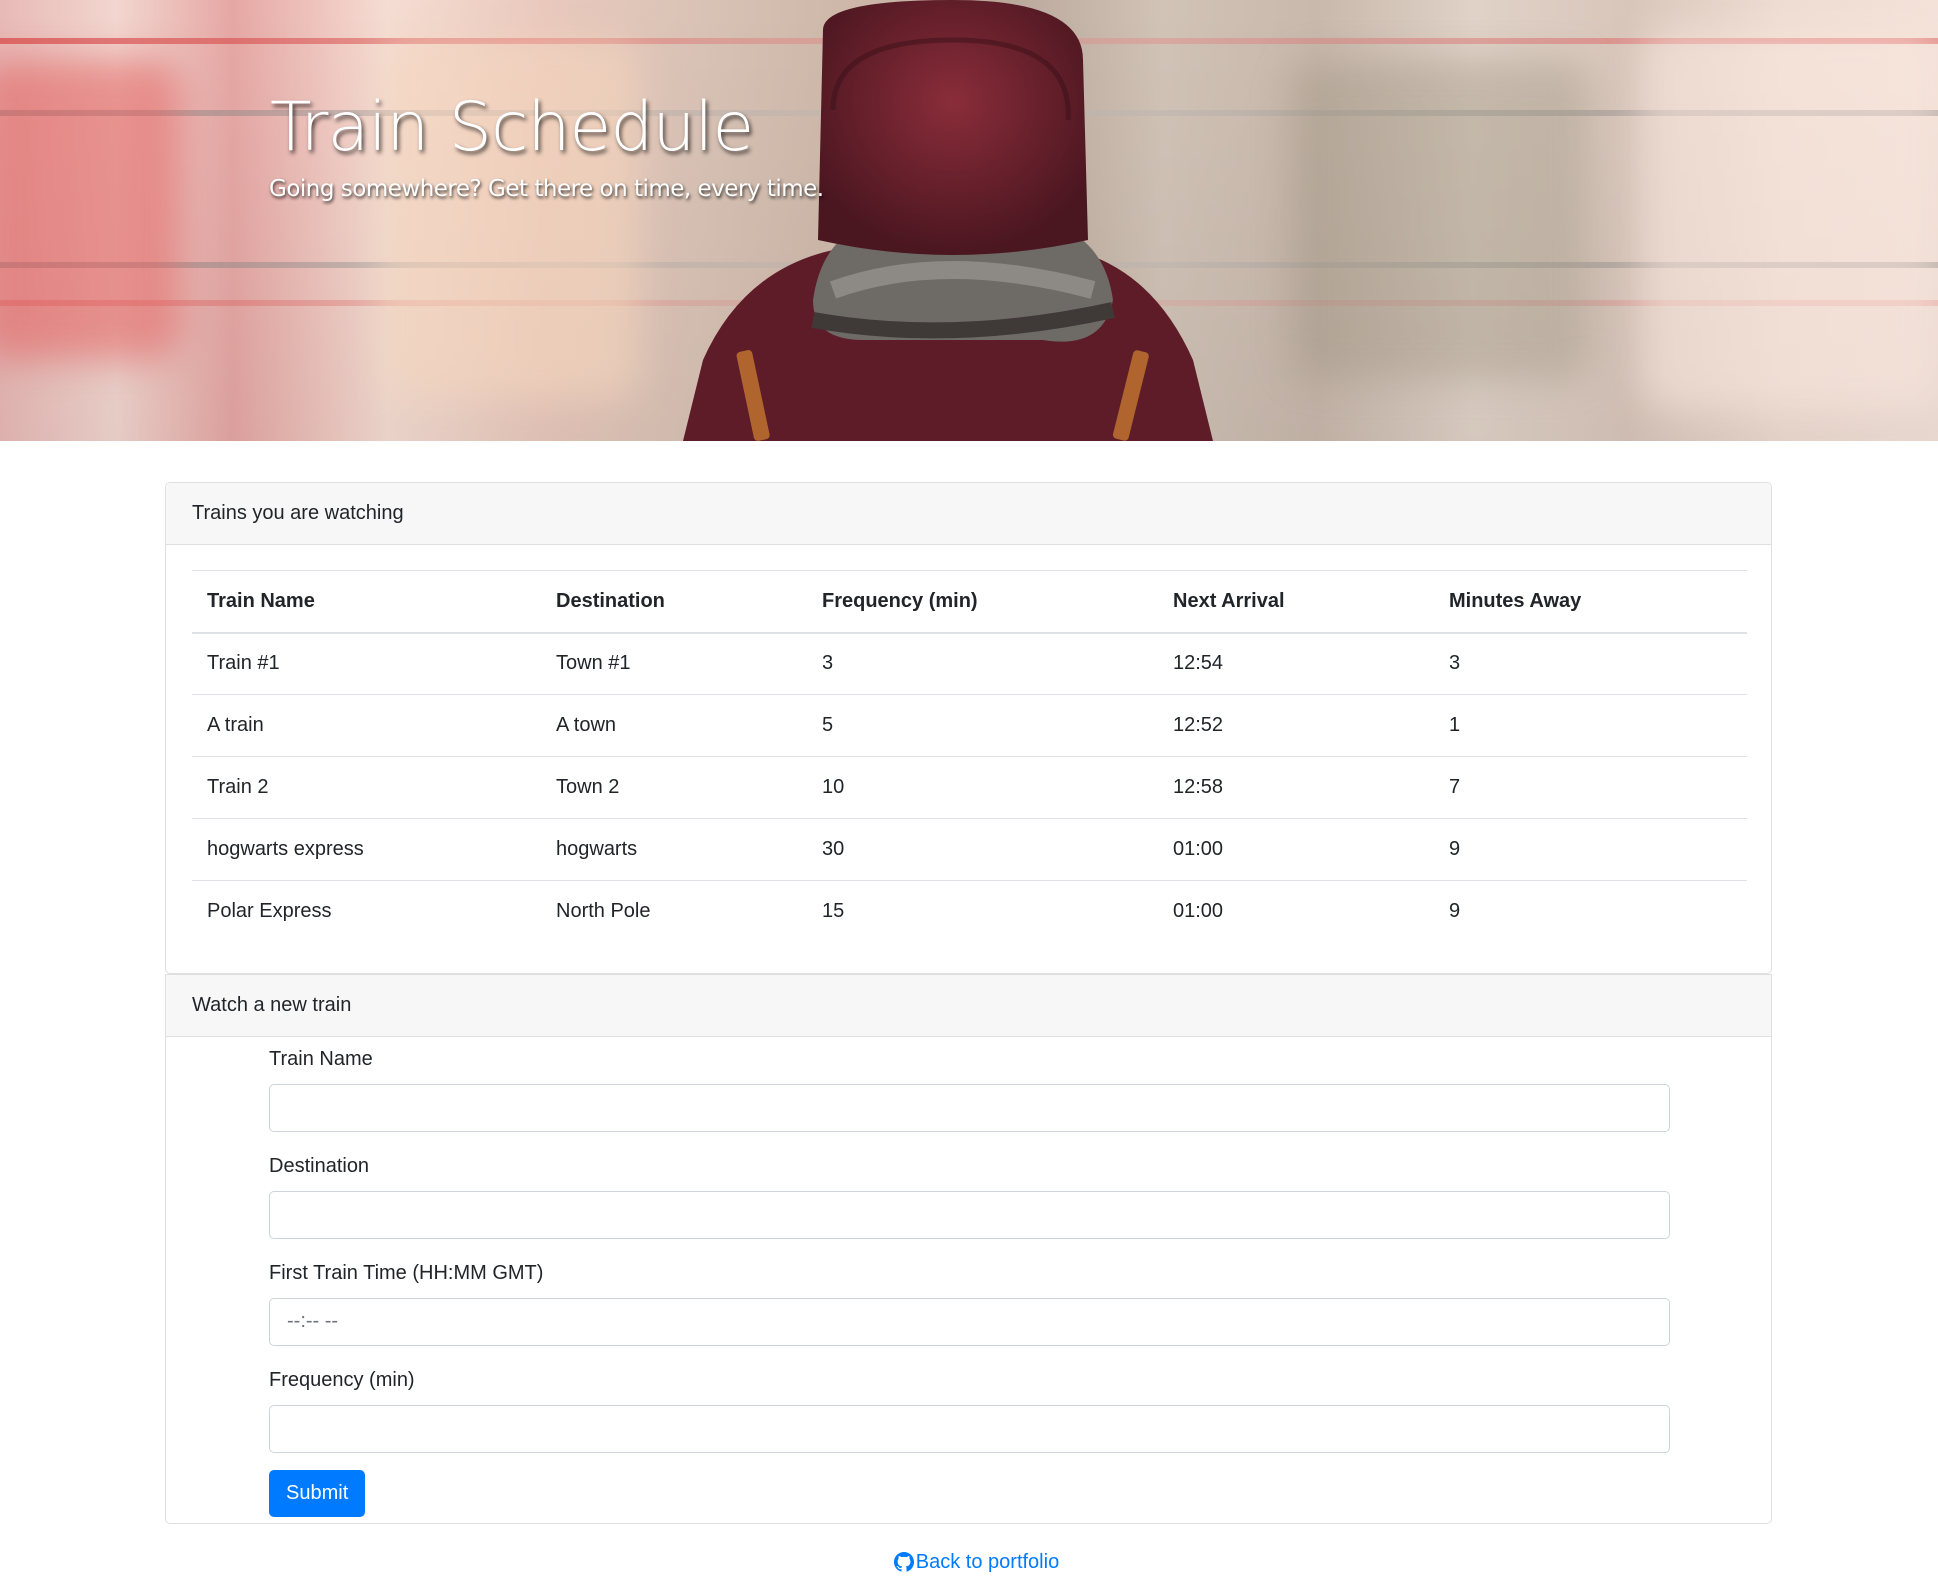  What do you see at coordinates (982, 849) in the screenshot?
I see `cell-frequency: 30` at bounding box center [982, 849].